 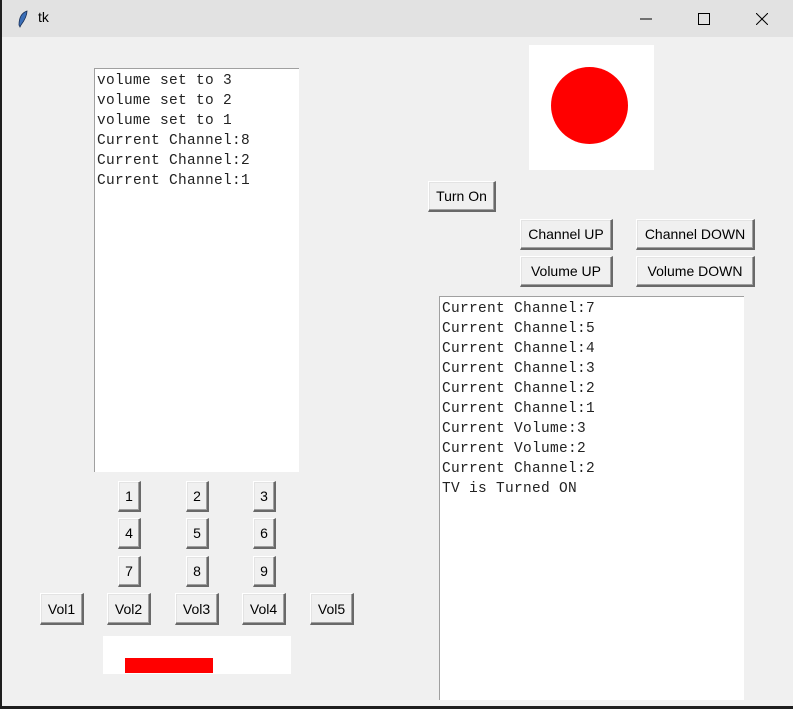 I want to click on log-line: Current Volume:2, so click(x=514, y=449).